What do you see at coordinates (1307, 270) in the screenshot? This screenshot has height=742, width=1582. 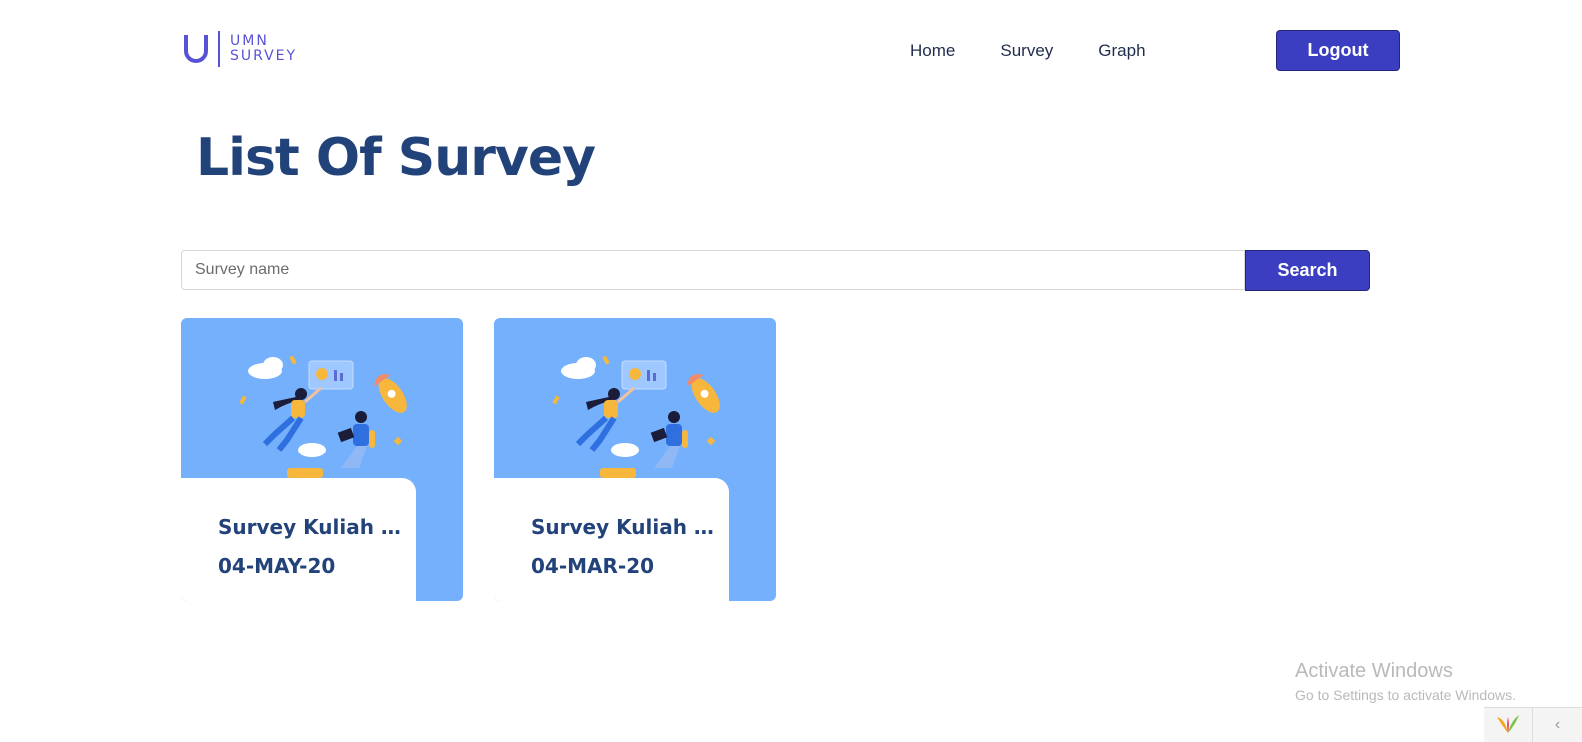 I see `search-button: Search` at bounding box center [1307, 270].